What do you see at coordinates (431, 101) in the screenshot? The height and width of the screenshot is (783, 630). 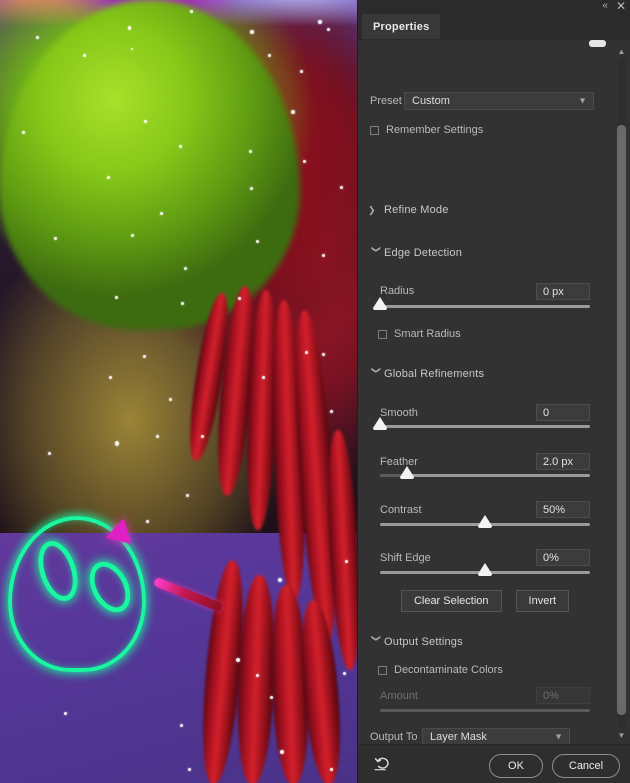 I see `preset-value: Custom` at bounding box center [431, 101].